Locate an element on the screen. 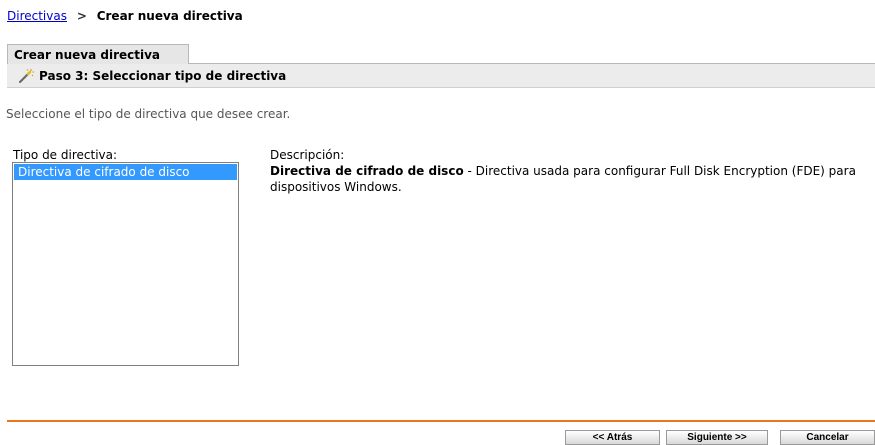  step-title: Paso 3: Seleccionar tipo de directiva is located at coordinates (163, 76).